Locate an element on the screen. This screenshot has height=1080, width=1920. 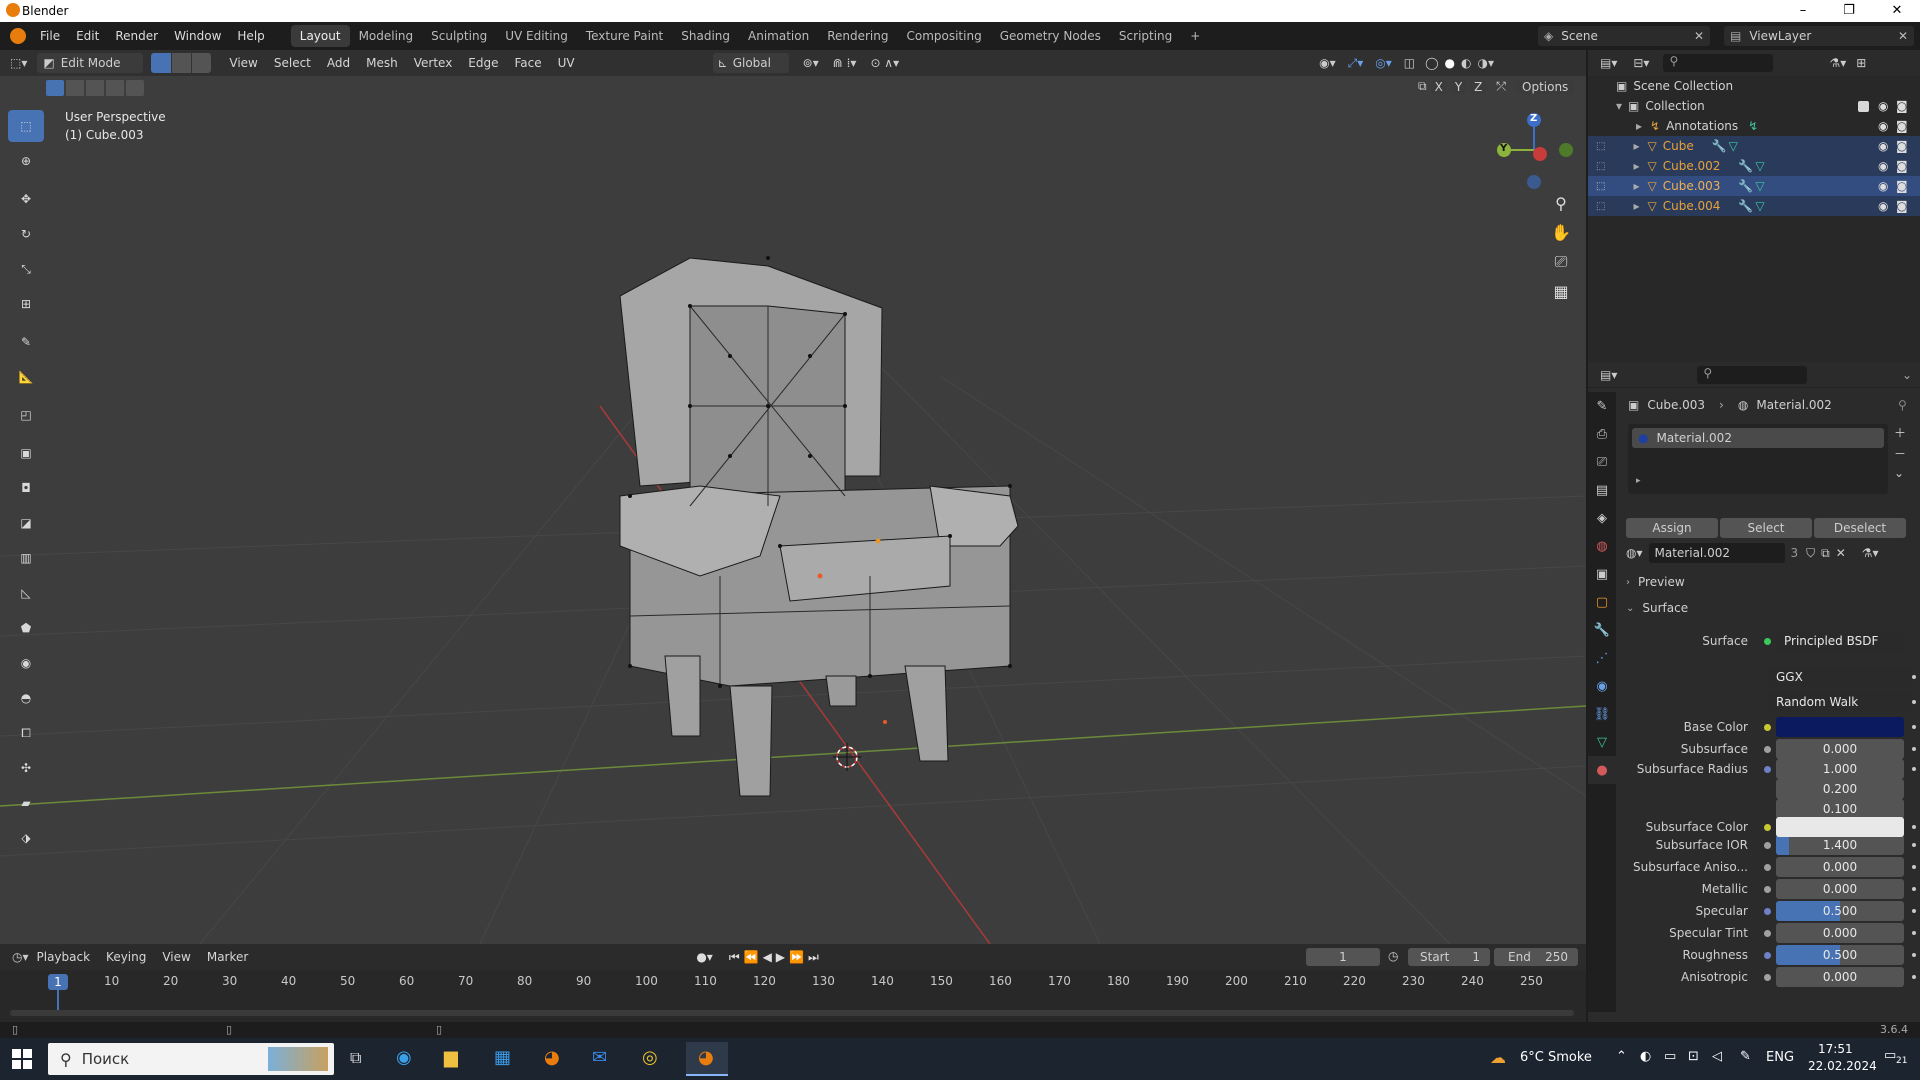
tab-modeling: Modeling is located at coordinates (386, 36).